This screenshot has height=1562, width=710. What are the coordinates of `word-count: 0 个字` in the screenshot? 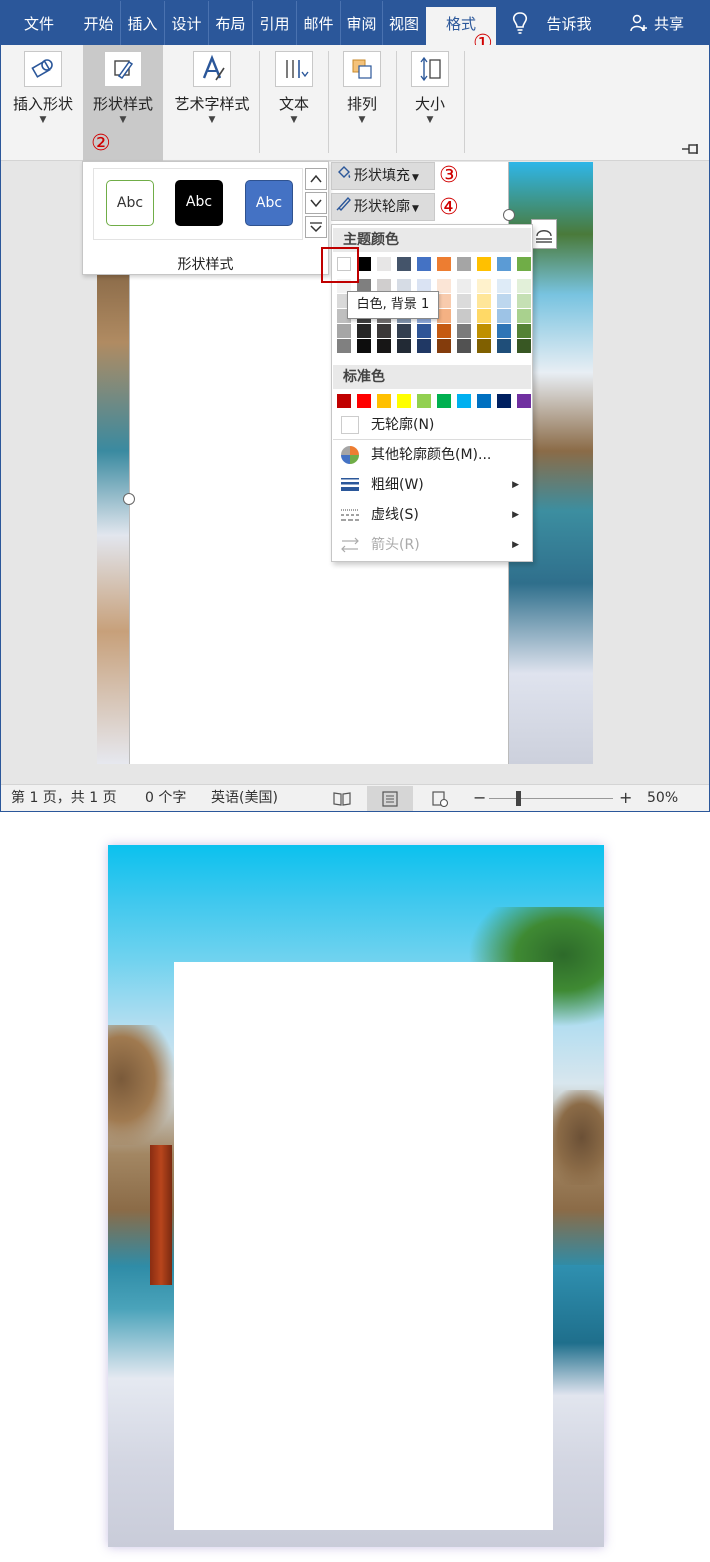 It's located at (165, 798).